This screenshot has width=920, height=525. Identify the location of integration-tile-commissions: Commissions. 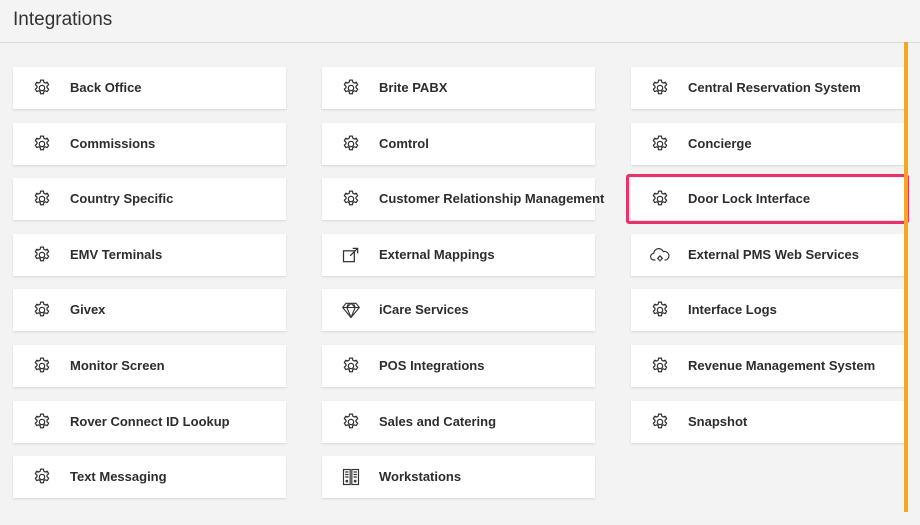
(149, 144).